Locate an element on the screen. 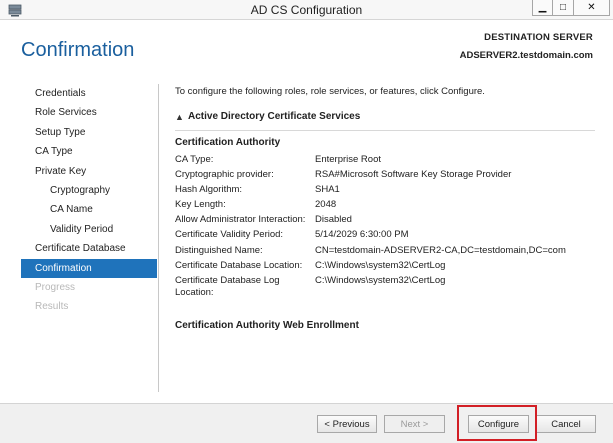 The height and width of the screenshot is (443, 613). property-key: CA Type: is located at coordinates (194, 159).